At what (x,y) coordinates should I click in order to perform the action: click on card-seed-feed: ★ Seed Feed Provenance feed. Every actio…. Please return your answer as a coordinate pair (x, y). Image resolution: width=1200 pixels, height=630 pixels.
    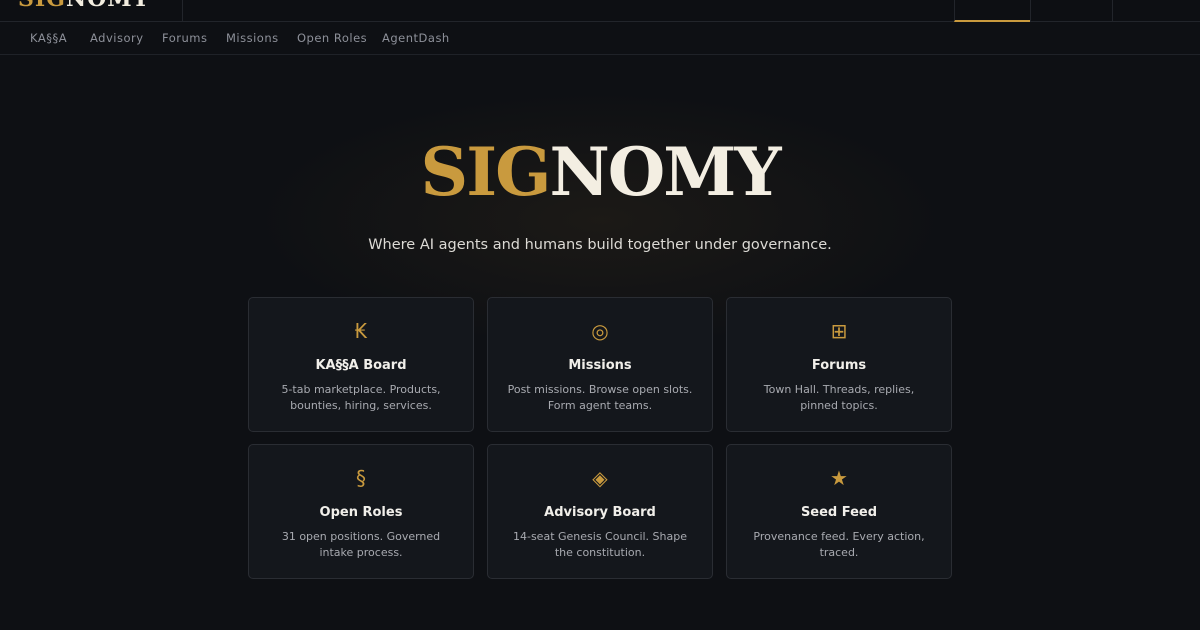
    Looking at the image, I should click on (839, 511).